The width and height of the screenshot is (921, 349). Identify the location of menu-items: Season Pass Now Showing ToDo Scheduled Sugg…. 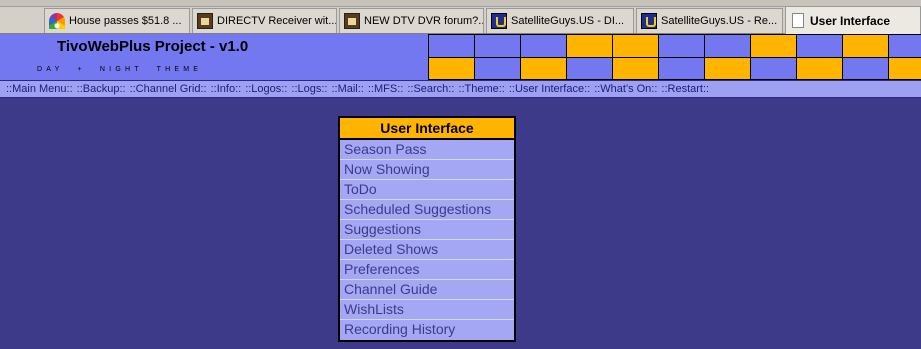
(427, 240).